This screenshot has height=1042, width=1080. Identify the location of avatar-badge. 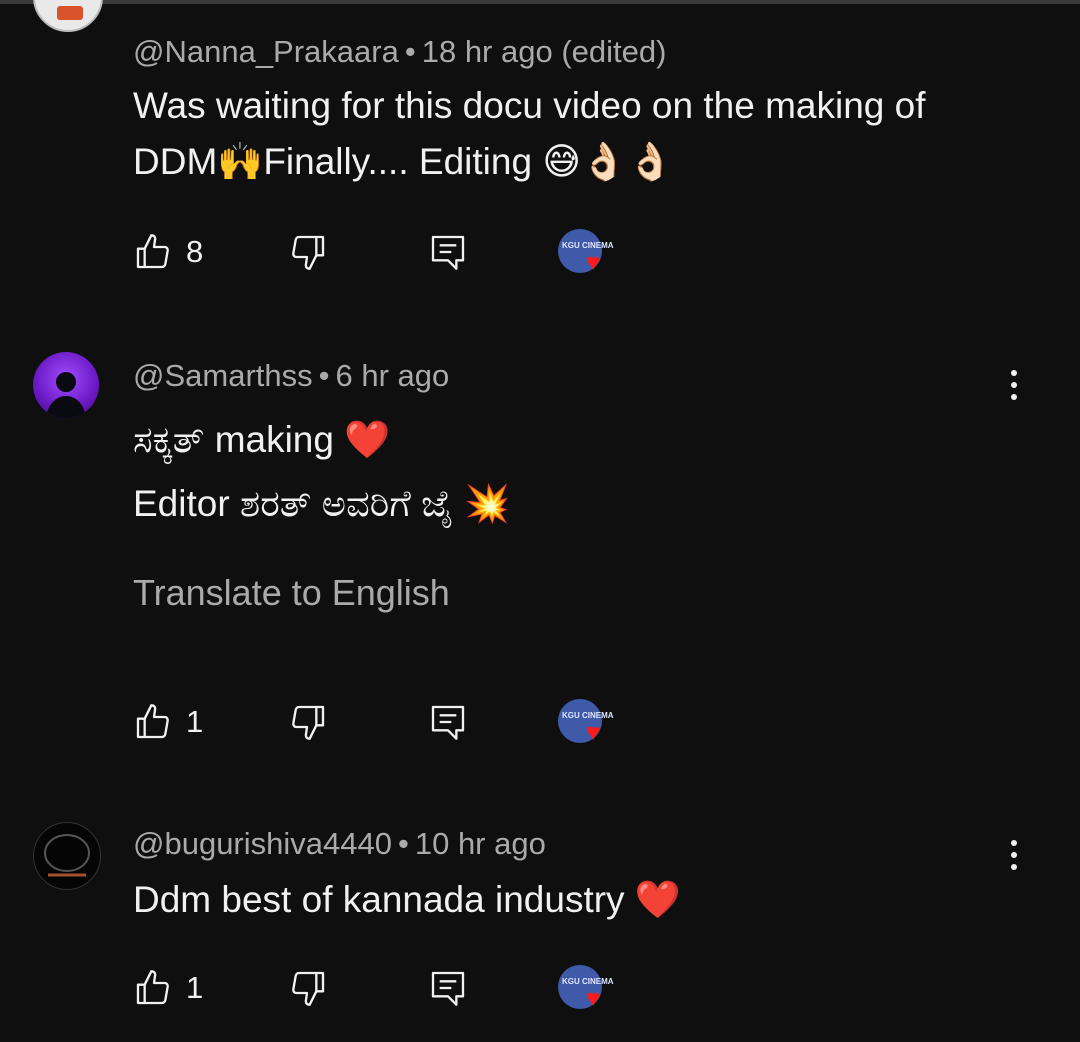
(70, 13).